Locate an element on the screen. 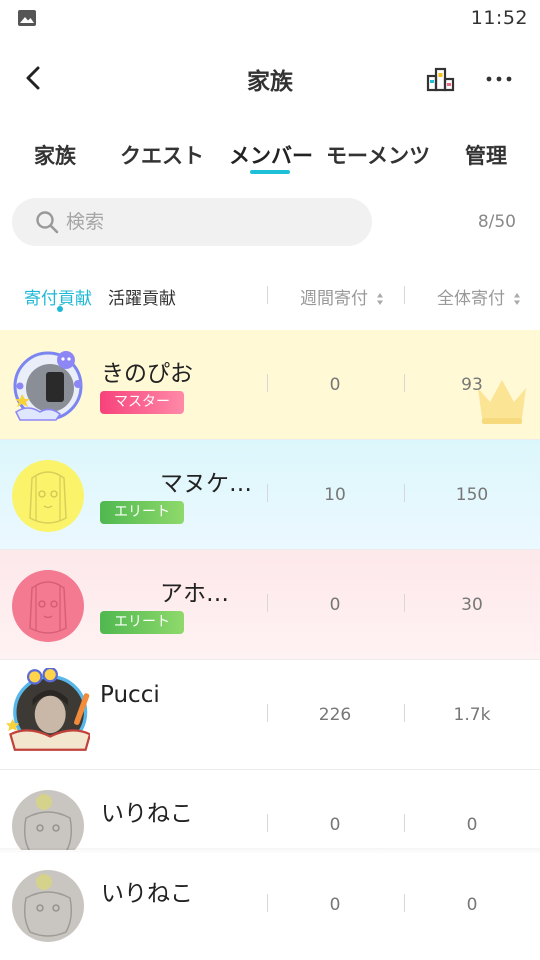 This screenshot has width=540, height=960. member-row: マヌケ… エリート 10 150 is located at coordinates (270, 495).